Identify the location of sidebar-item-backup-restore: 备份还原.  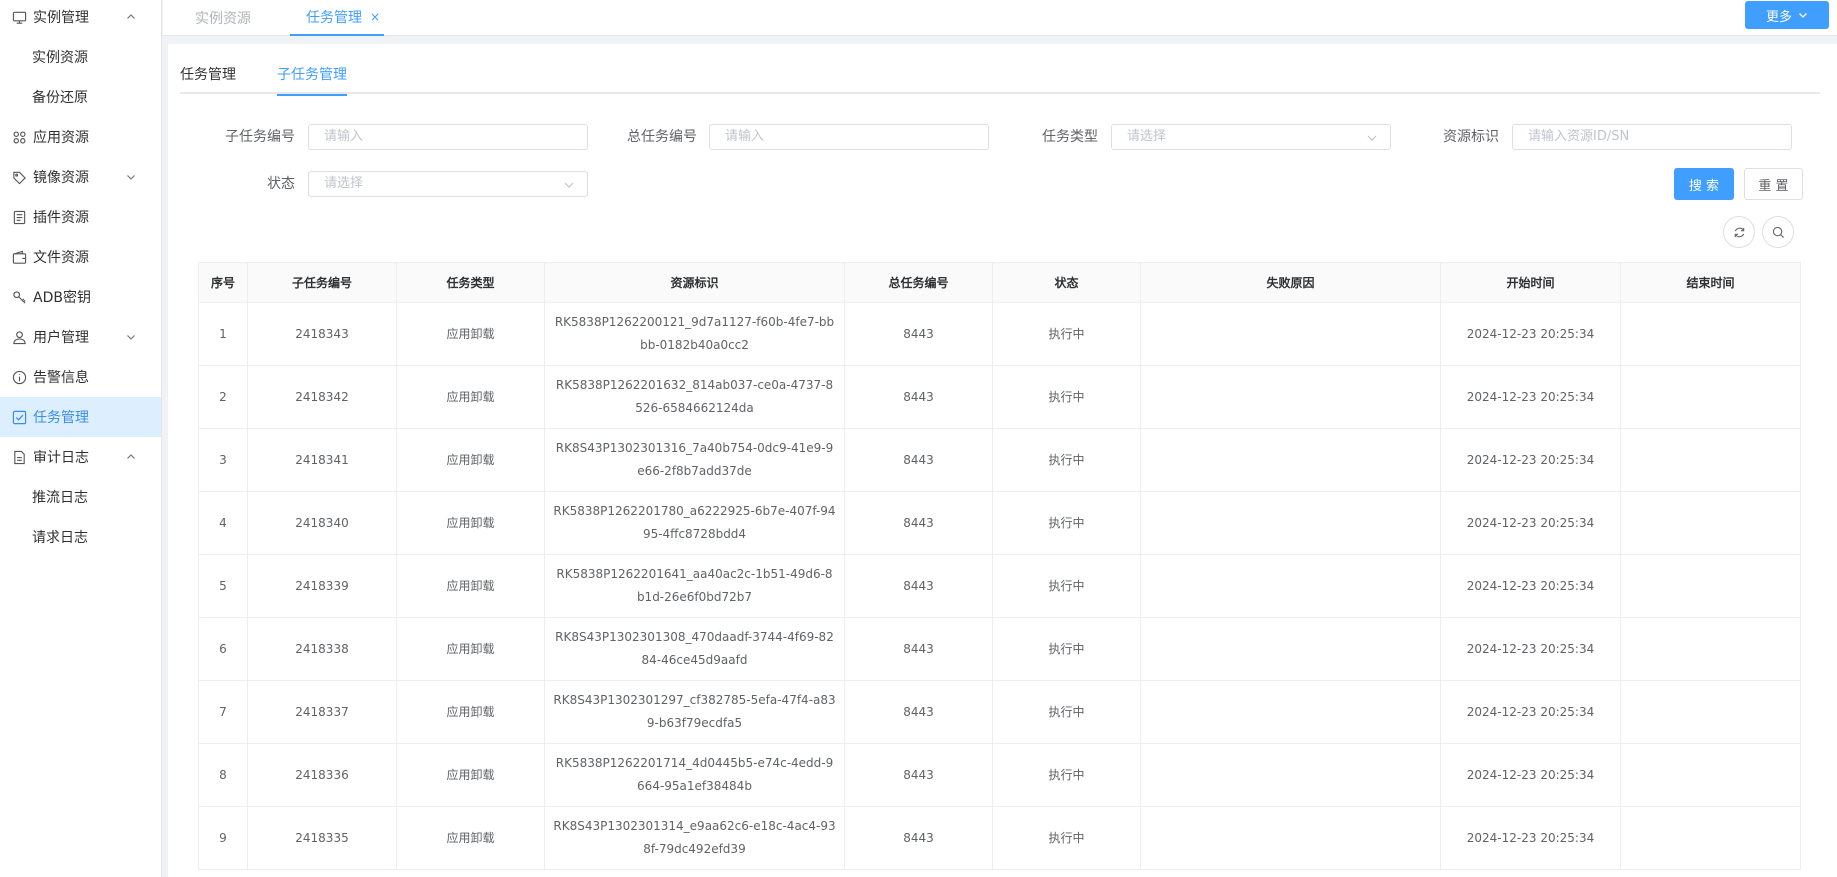
(80, 97).